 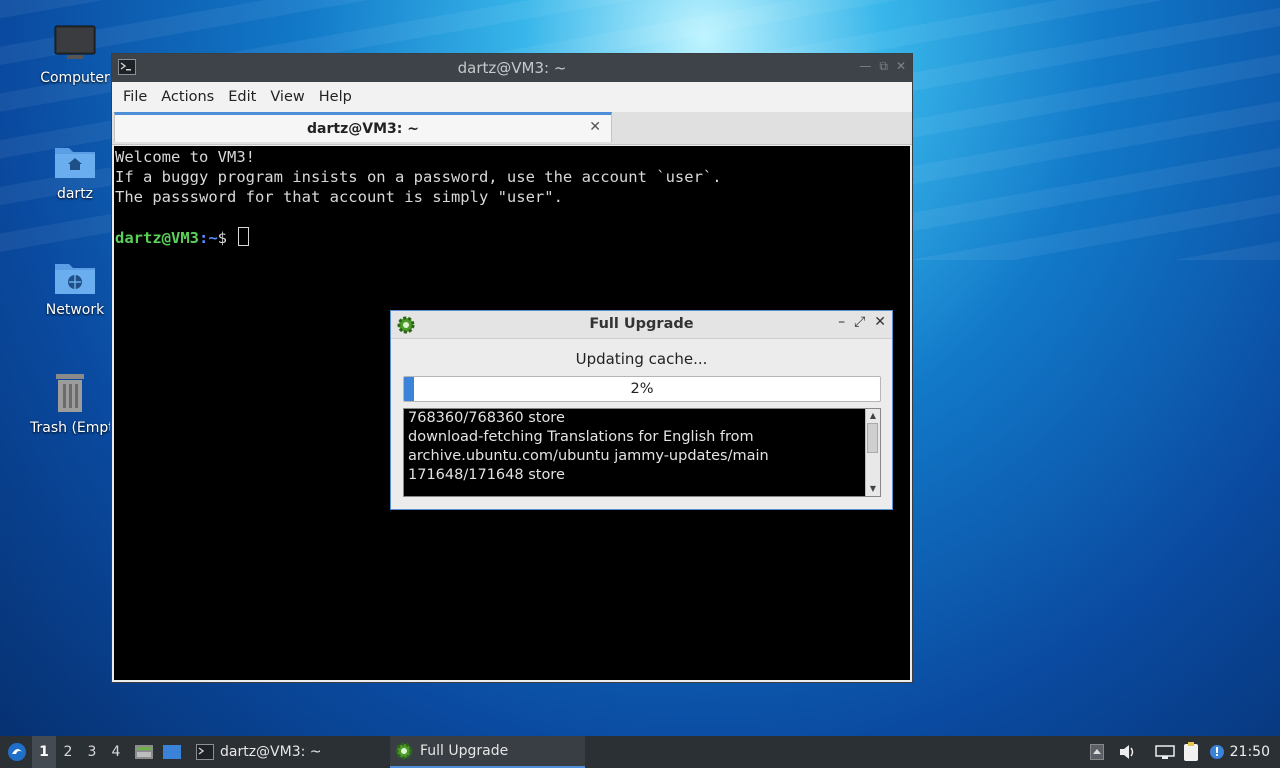 I want to click on log-line: 768360/768360 store, so click(x=486, y=418).